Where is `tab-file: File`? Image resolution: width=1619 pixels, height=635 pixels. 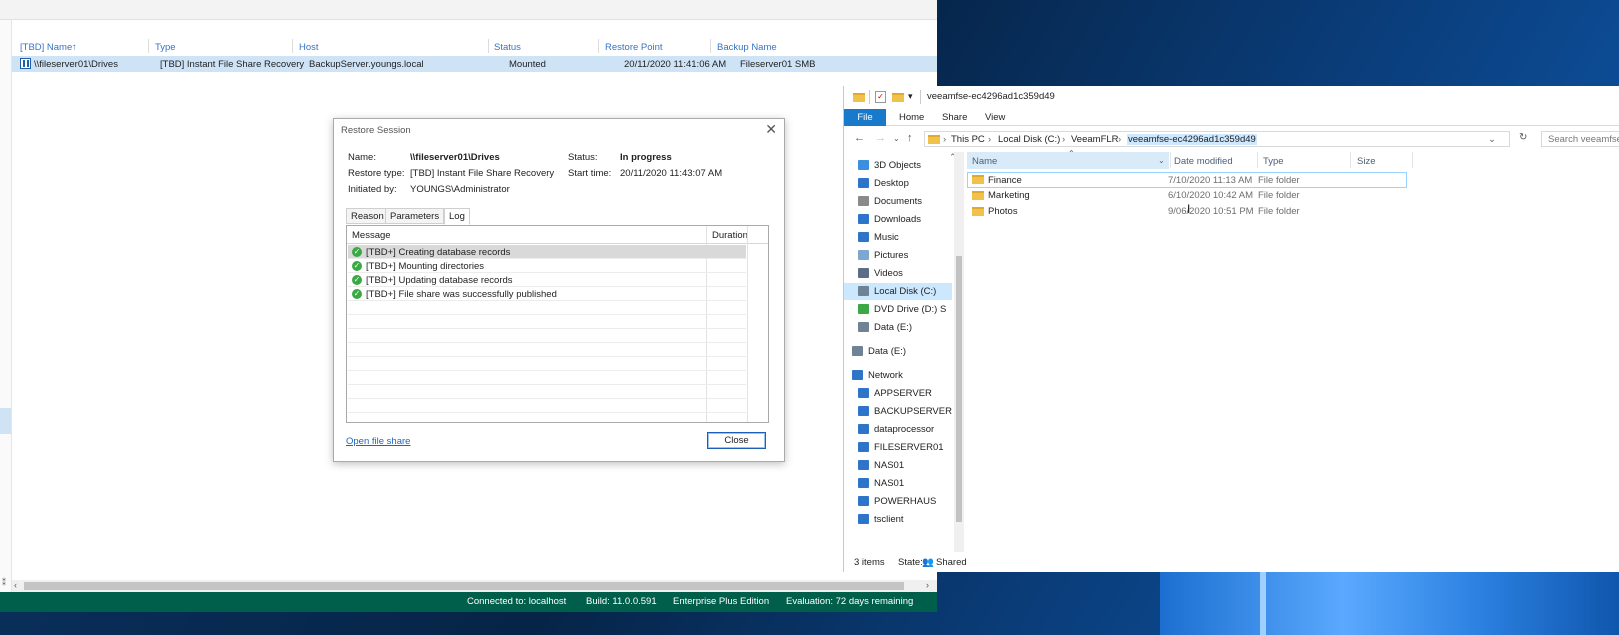 tab-file: File is located at coordinates (865, 117).